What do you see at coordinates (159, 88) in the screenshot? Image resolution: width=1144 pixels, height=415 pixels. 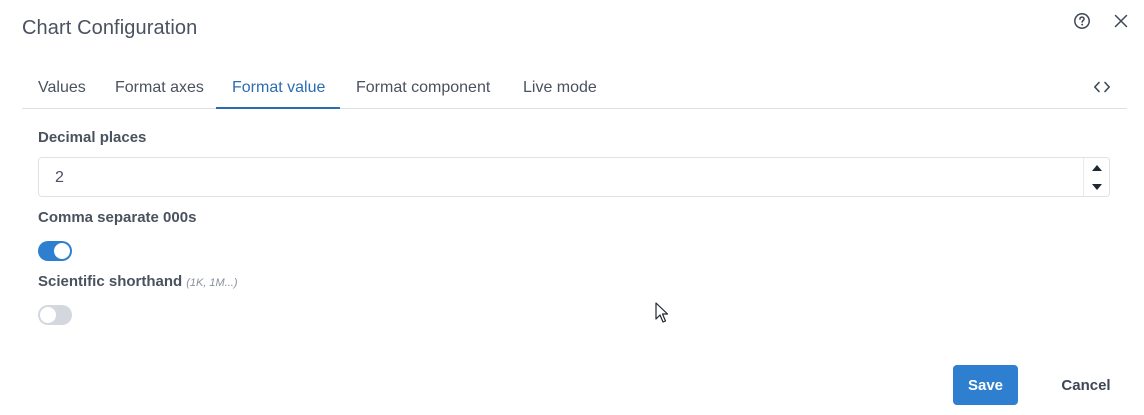 I see `tab-format-axes: Format axes` at bounding box center [159, 88].